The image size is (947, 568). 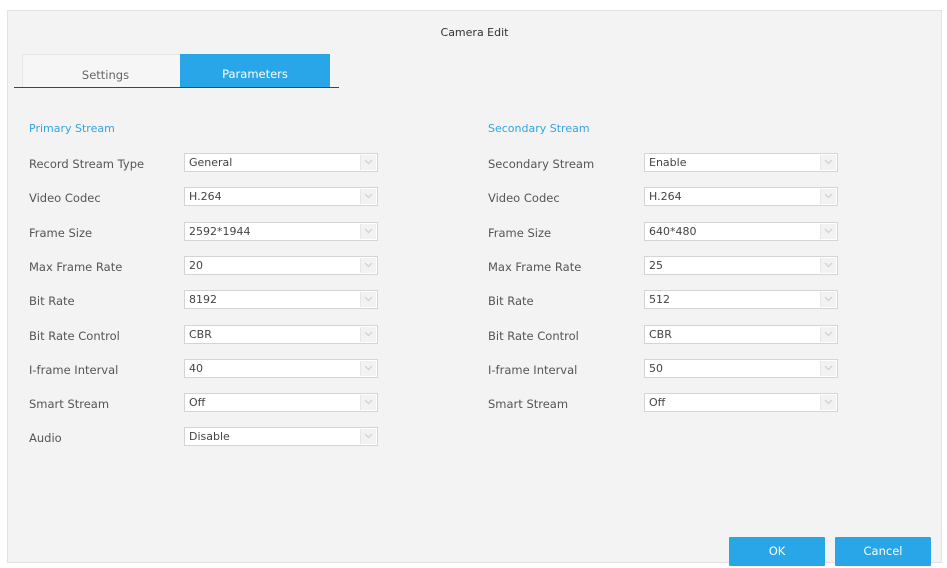 What do you see at coordinates (205, 197) in the screenshot?
I see `primary-row-select-value: H.264` at bounding box center [205, 197].